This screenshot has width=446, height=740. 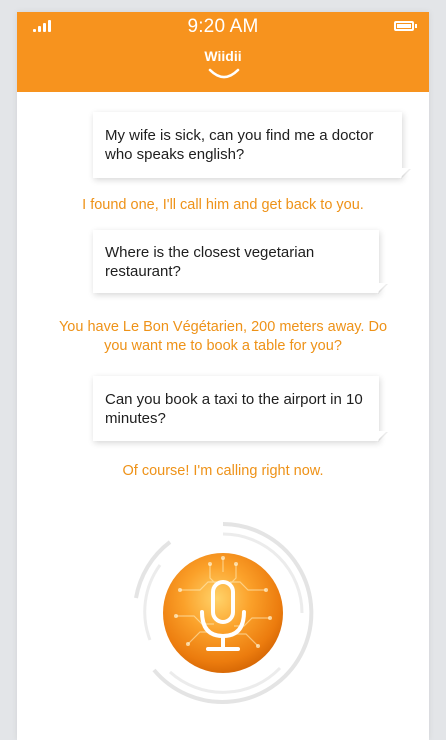 What do you see at coordinates (223, 56) in the screenshot?
I see `app-logo-text: Wiidii` at bounding box center [223, 56].